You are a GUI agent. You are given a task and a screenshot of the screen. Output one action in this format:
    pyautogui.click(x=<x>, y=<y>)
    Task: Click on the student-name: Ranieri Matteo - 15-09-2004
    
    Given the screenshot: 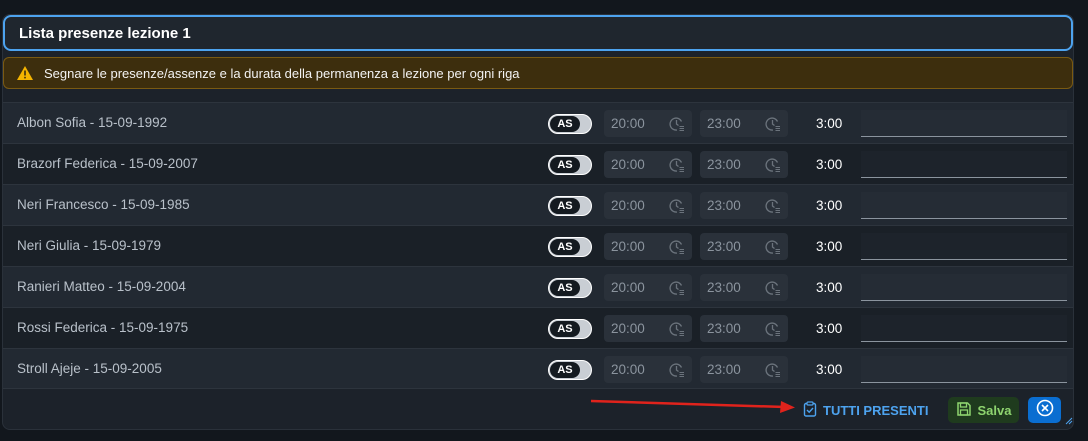 What is the action you would take?
    pyautogui.click(x=101, y=286)
    